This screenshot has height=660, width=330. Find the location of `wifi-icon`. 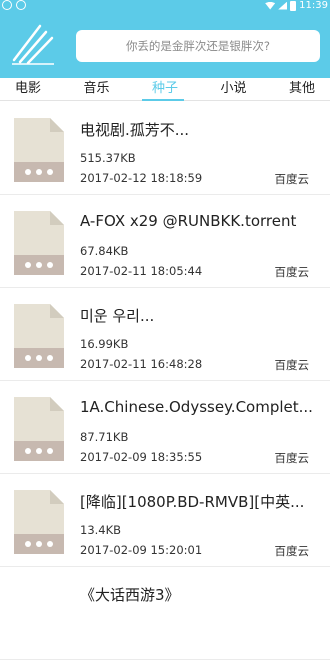

wifi-icon is located at coordinates (270, 5).